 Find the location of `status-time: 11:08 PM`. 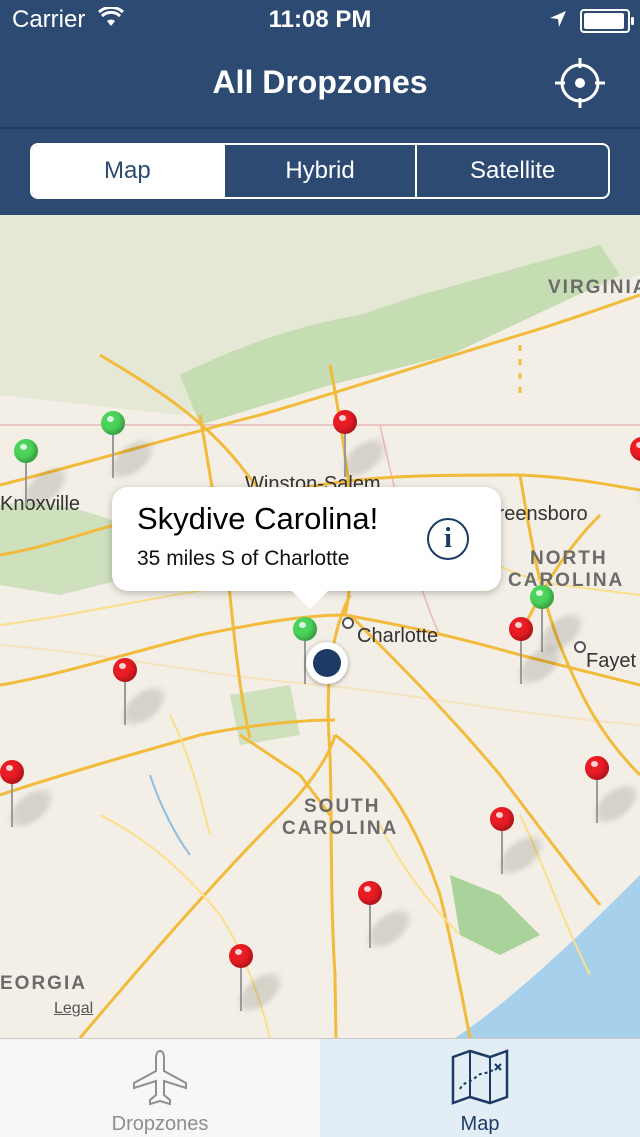

status-time: 11:08 PM is located at coordinates (320, 19).